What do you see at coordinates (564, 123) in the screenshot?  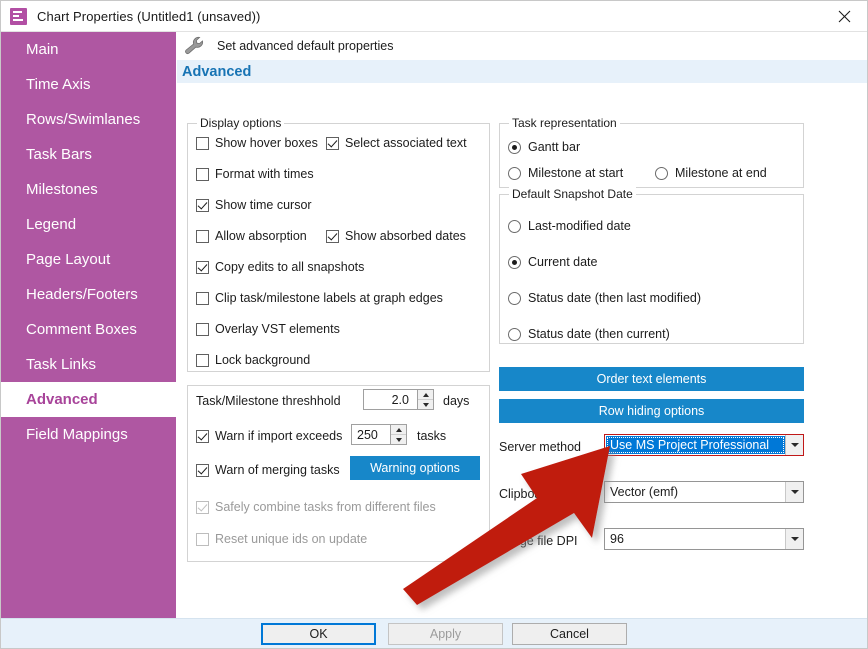 I see `task-representation-legend: Task representation` at bounding box center [564, 123].